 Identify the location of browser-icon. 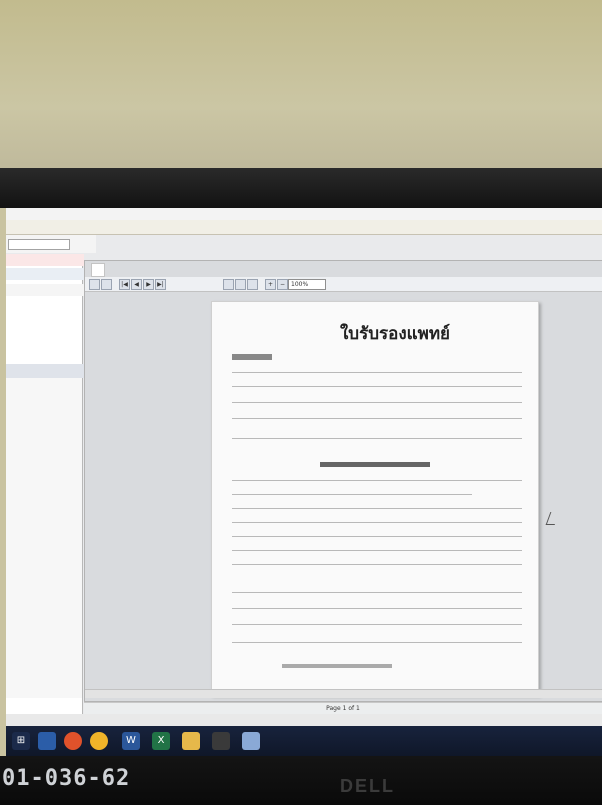
(73, 741).